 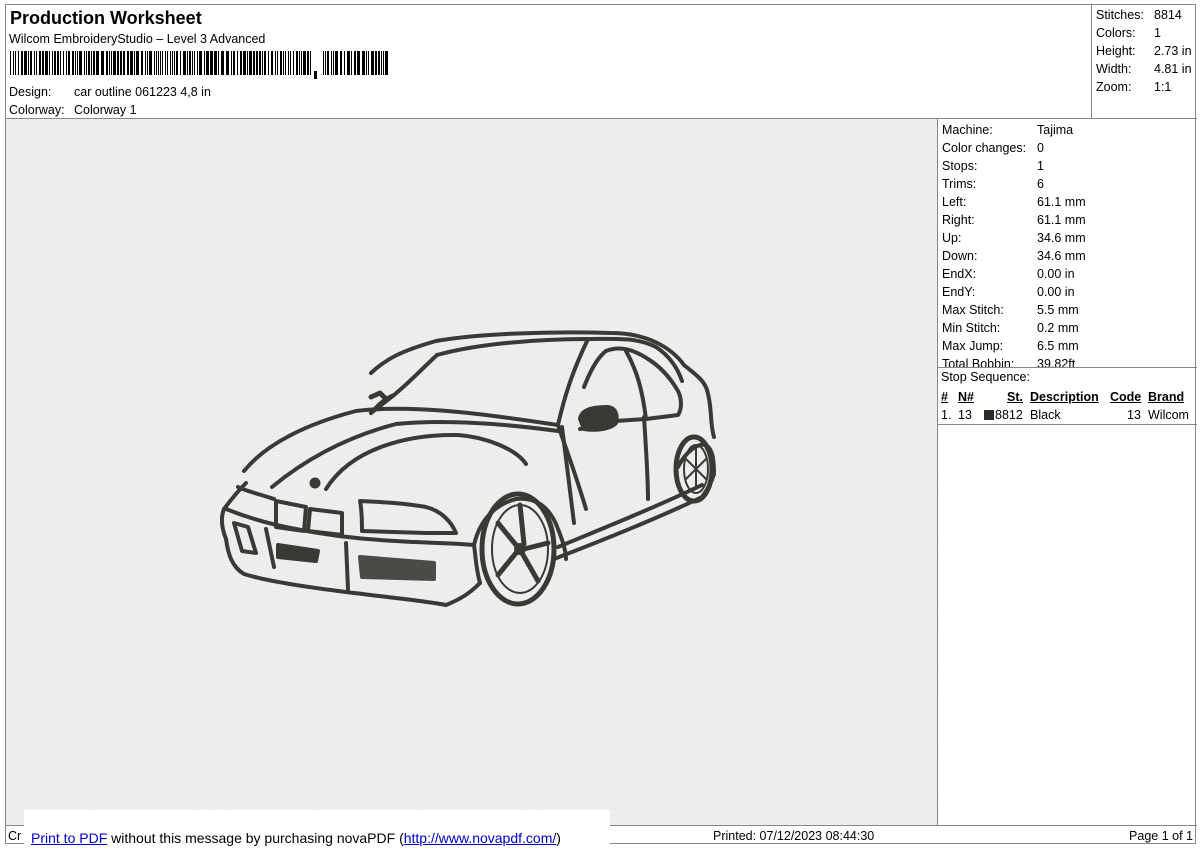 What do you see at coordinates (952, 238) in the screenshot?
I see `machine-info-label: Up:` at bounding box center [952, 238].